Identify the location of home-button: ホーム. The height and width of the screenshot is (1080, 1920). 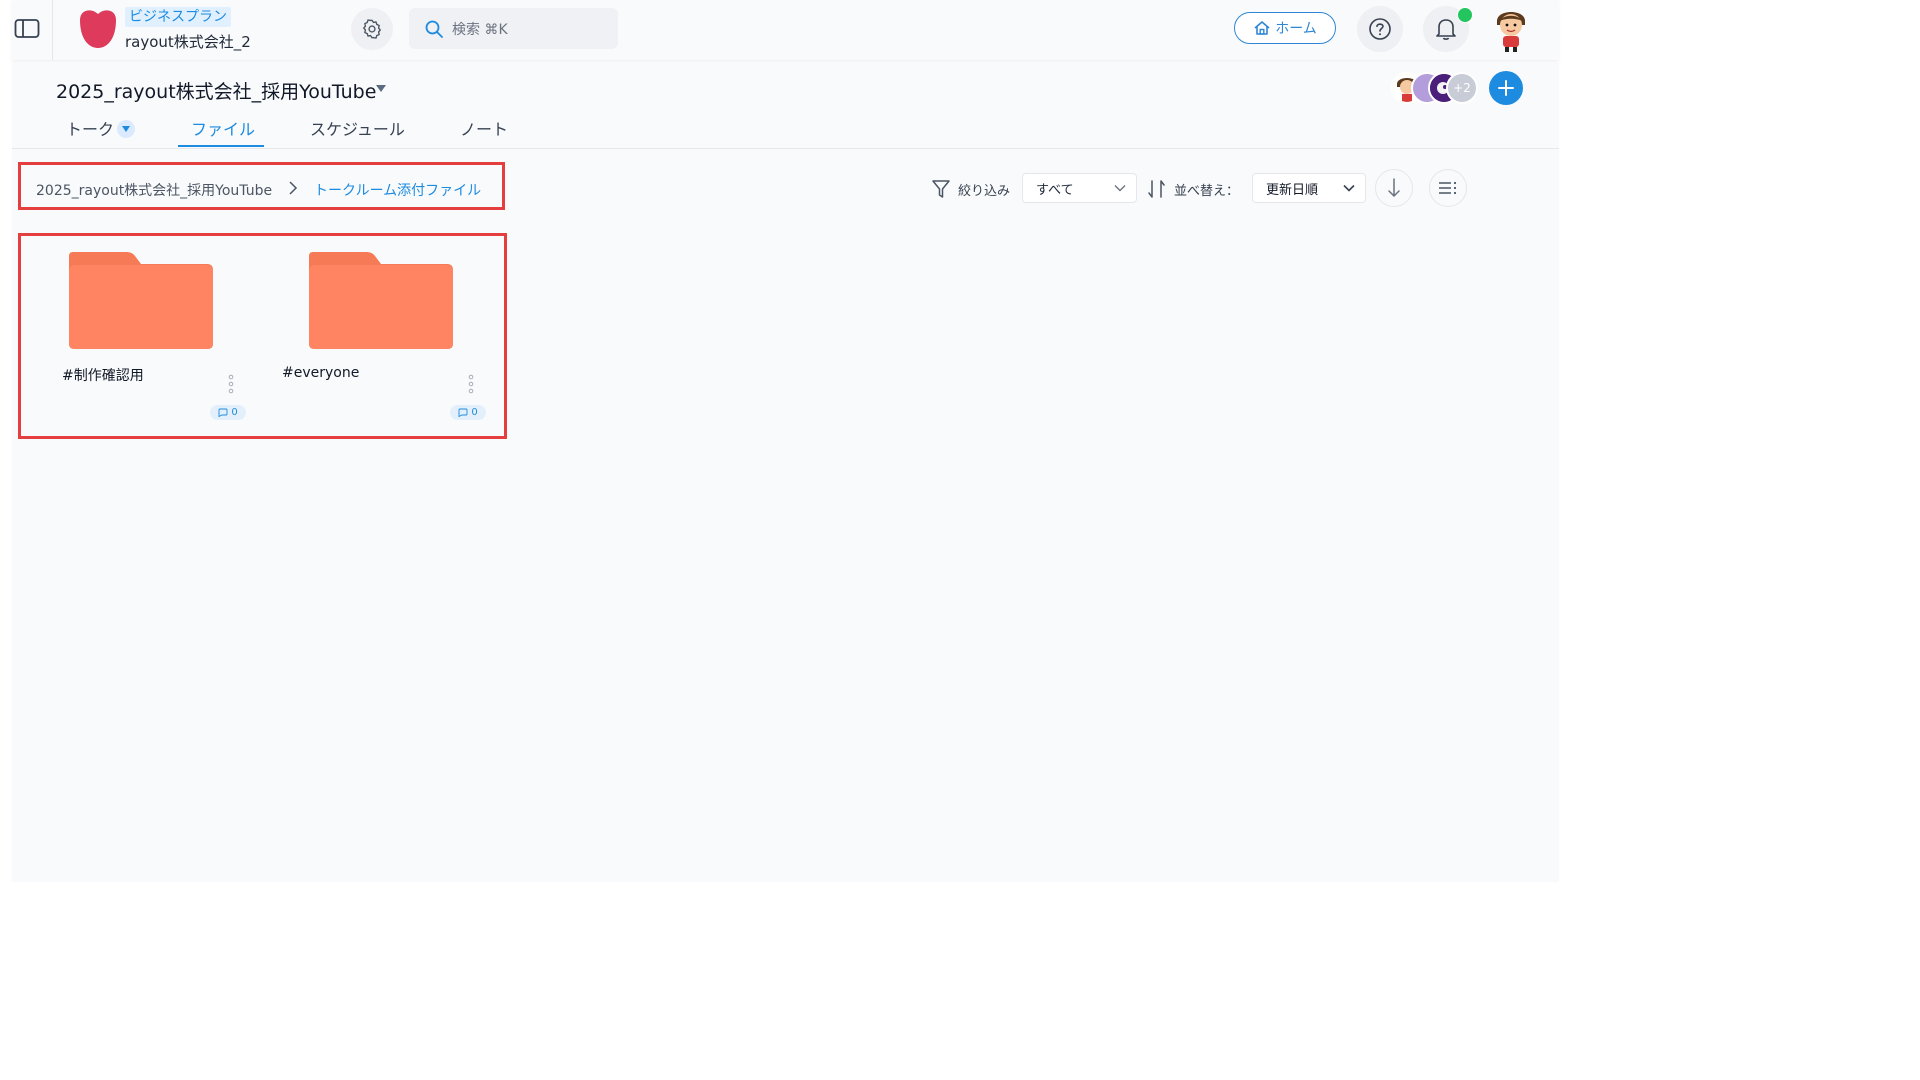
(1285, 28).